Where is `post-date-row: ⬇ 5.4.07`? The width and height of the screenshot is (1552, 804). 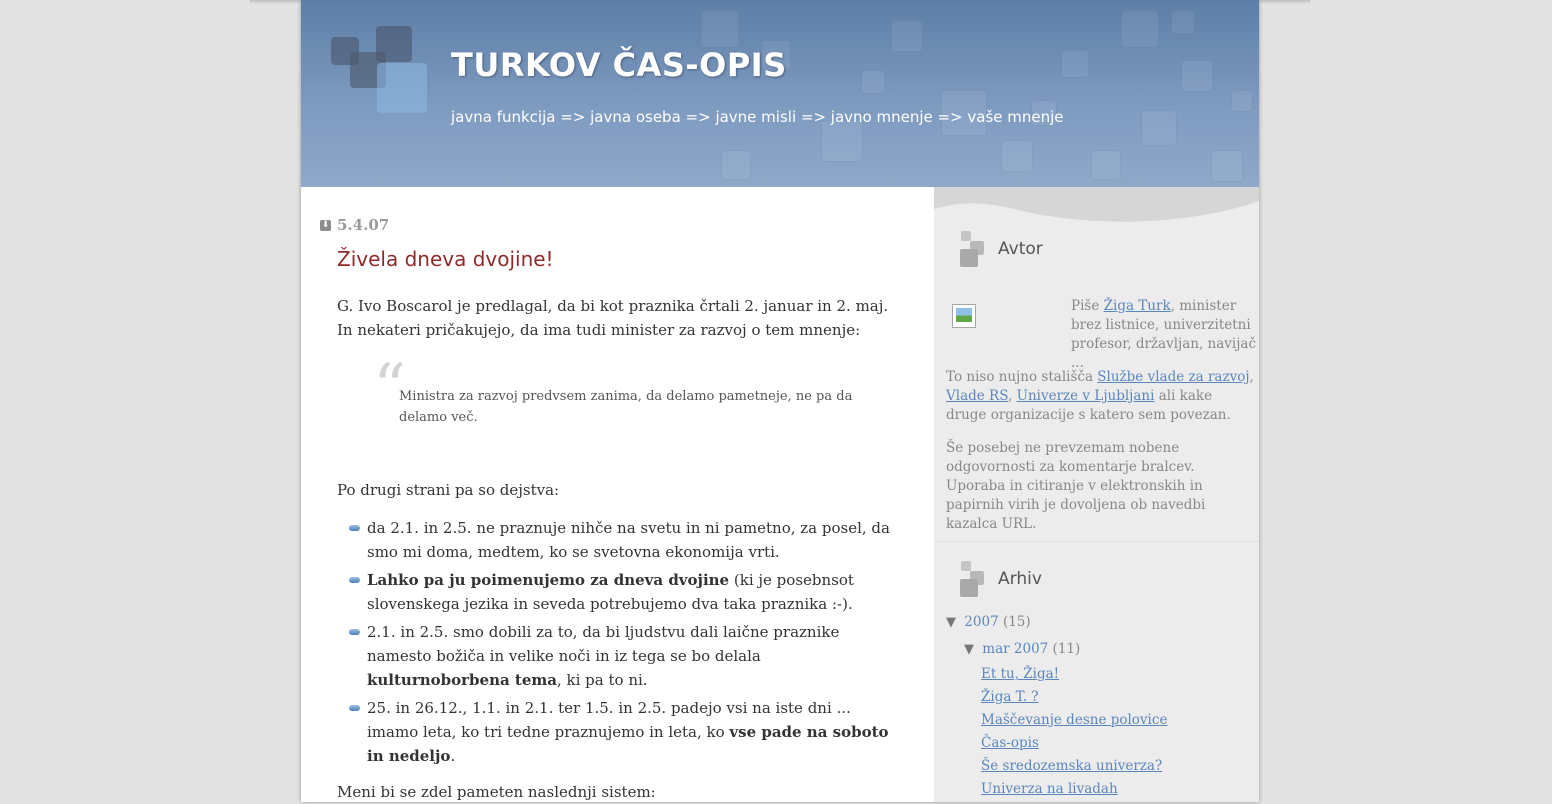
post-date-row: ⬇ 5.4.07 is located at coordinates (354, 225).